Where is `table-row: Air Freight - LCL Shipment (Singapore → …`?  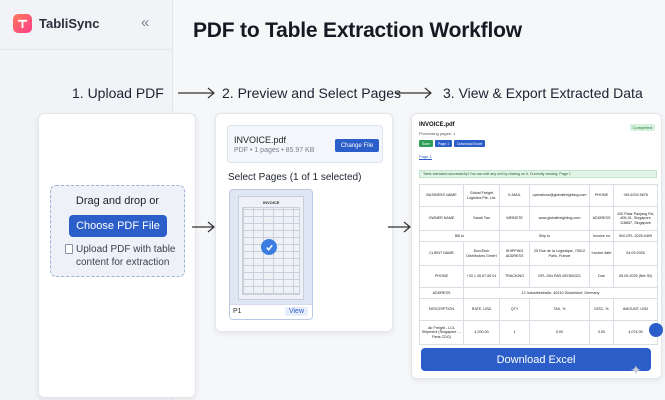
table-row: Air Freight - LCL Shipment (Singapore → … is located at coordinates (538, 332).